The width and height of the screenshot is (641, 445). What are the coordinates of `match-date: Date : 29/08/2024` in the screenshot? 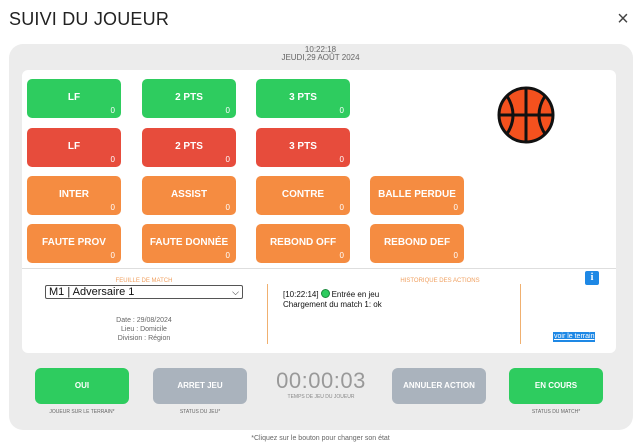 It's located at (144, 320).